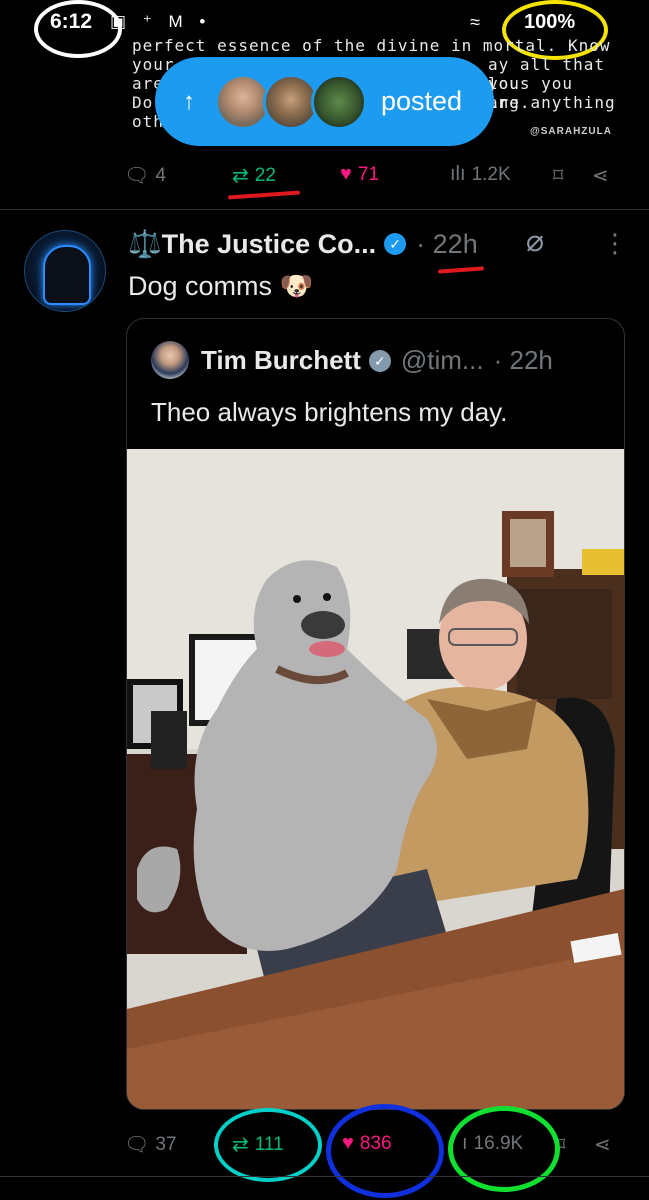  Describe the element at coordinates (189, 101) in the screenshot. I see `arrow-up-icon: ↑` at that location.